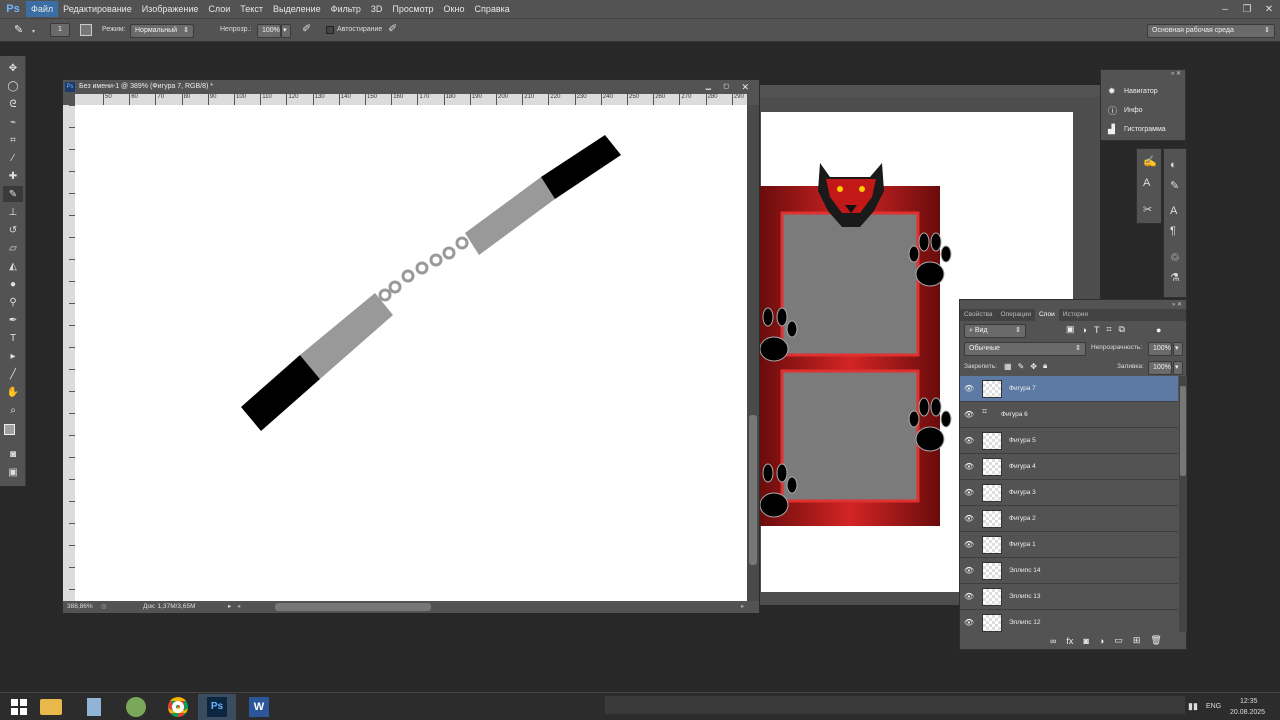 This screenshot has height=720, width=1280. Describe the element at coordinates (1025, 349) in the screenshot. I see `blend-mode-select: Обычные ⇕` at that location.